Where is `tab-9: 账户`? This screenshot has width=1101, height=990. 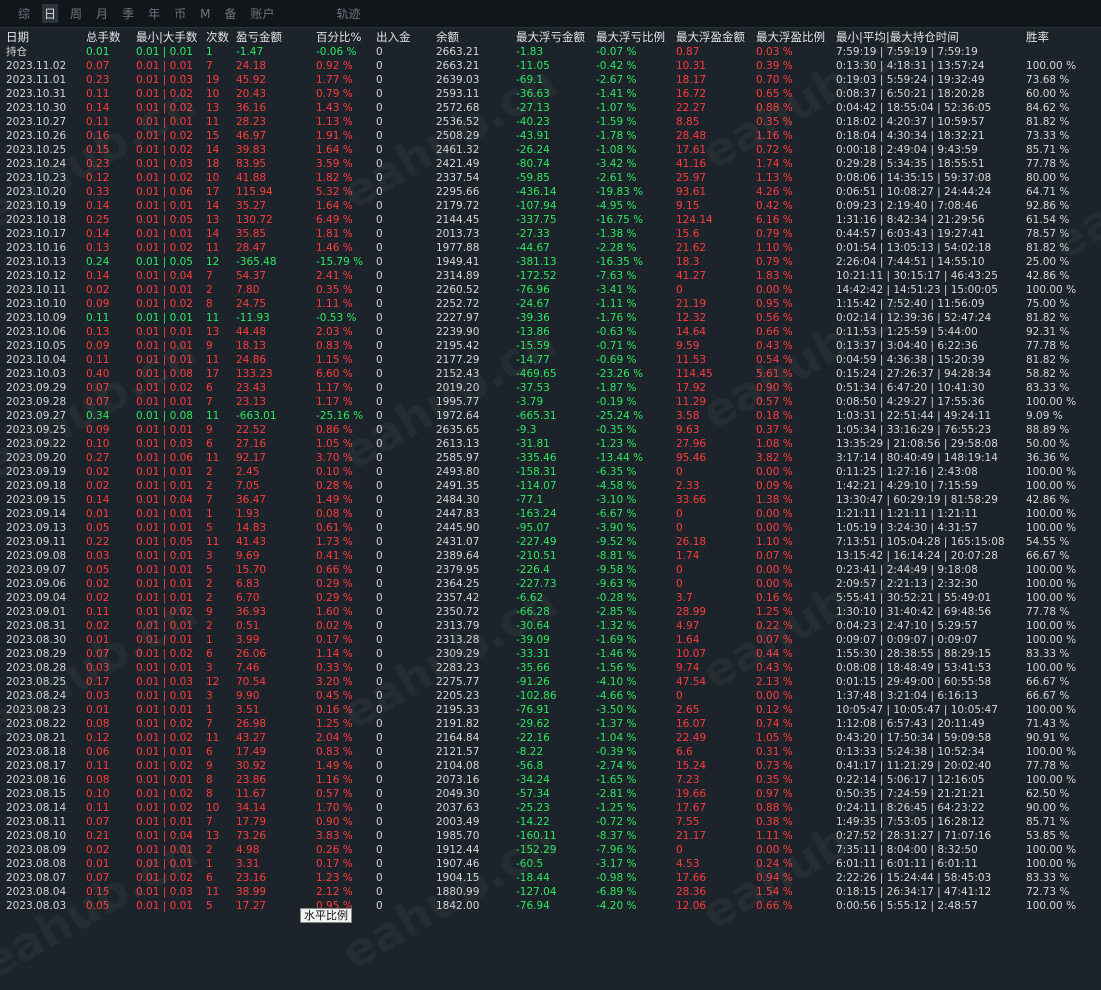
tab-9: 账户 is located at coordinates (262, 13).